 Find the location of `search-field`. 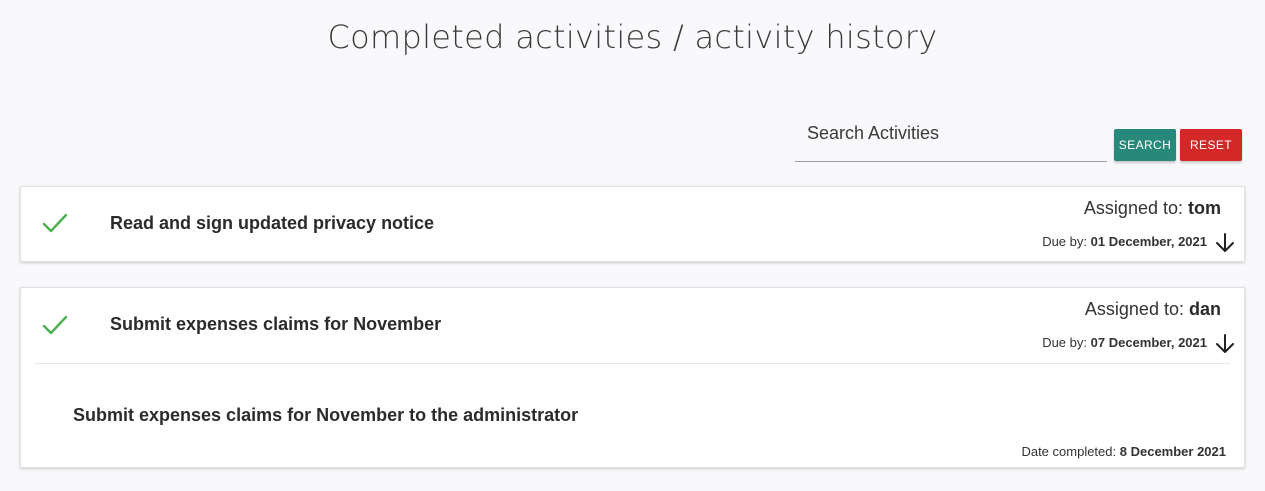

search-field is located at coordinates (951, 139).